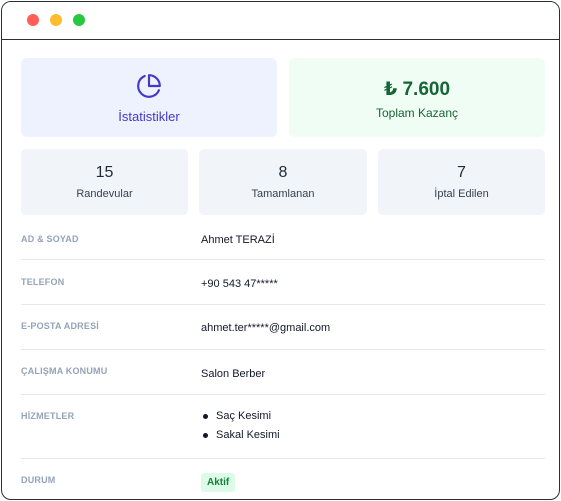  I want to click on detail-label: HİZMETLER, so click(48, 416).